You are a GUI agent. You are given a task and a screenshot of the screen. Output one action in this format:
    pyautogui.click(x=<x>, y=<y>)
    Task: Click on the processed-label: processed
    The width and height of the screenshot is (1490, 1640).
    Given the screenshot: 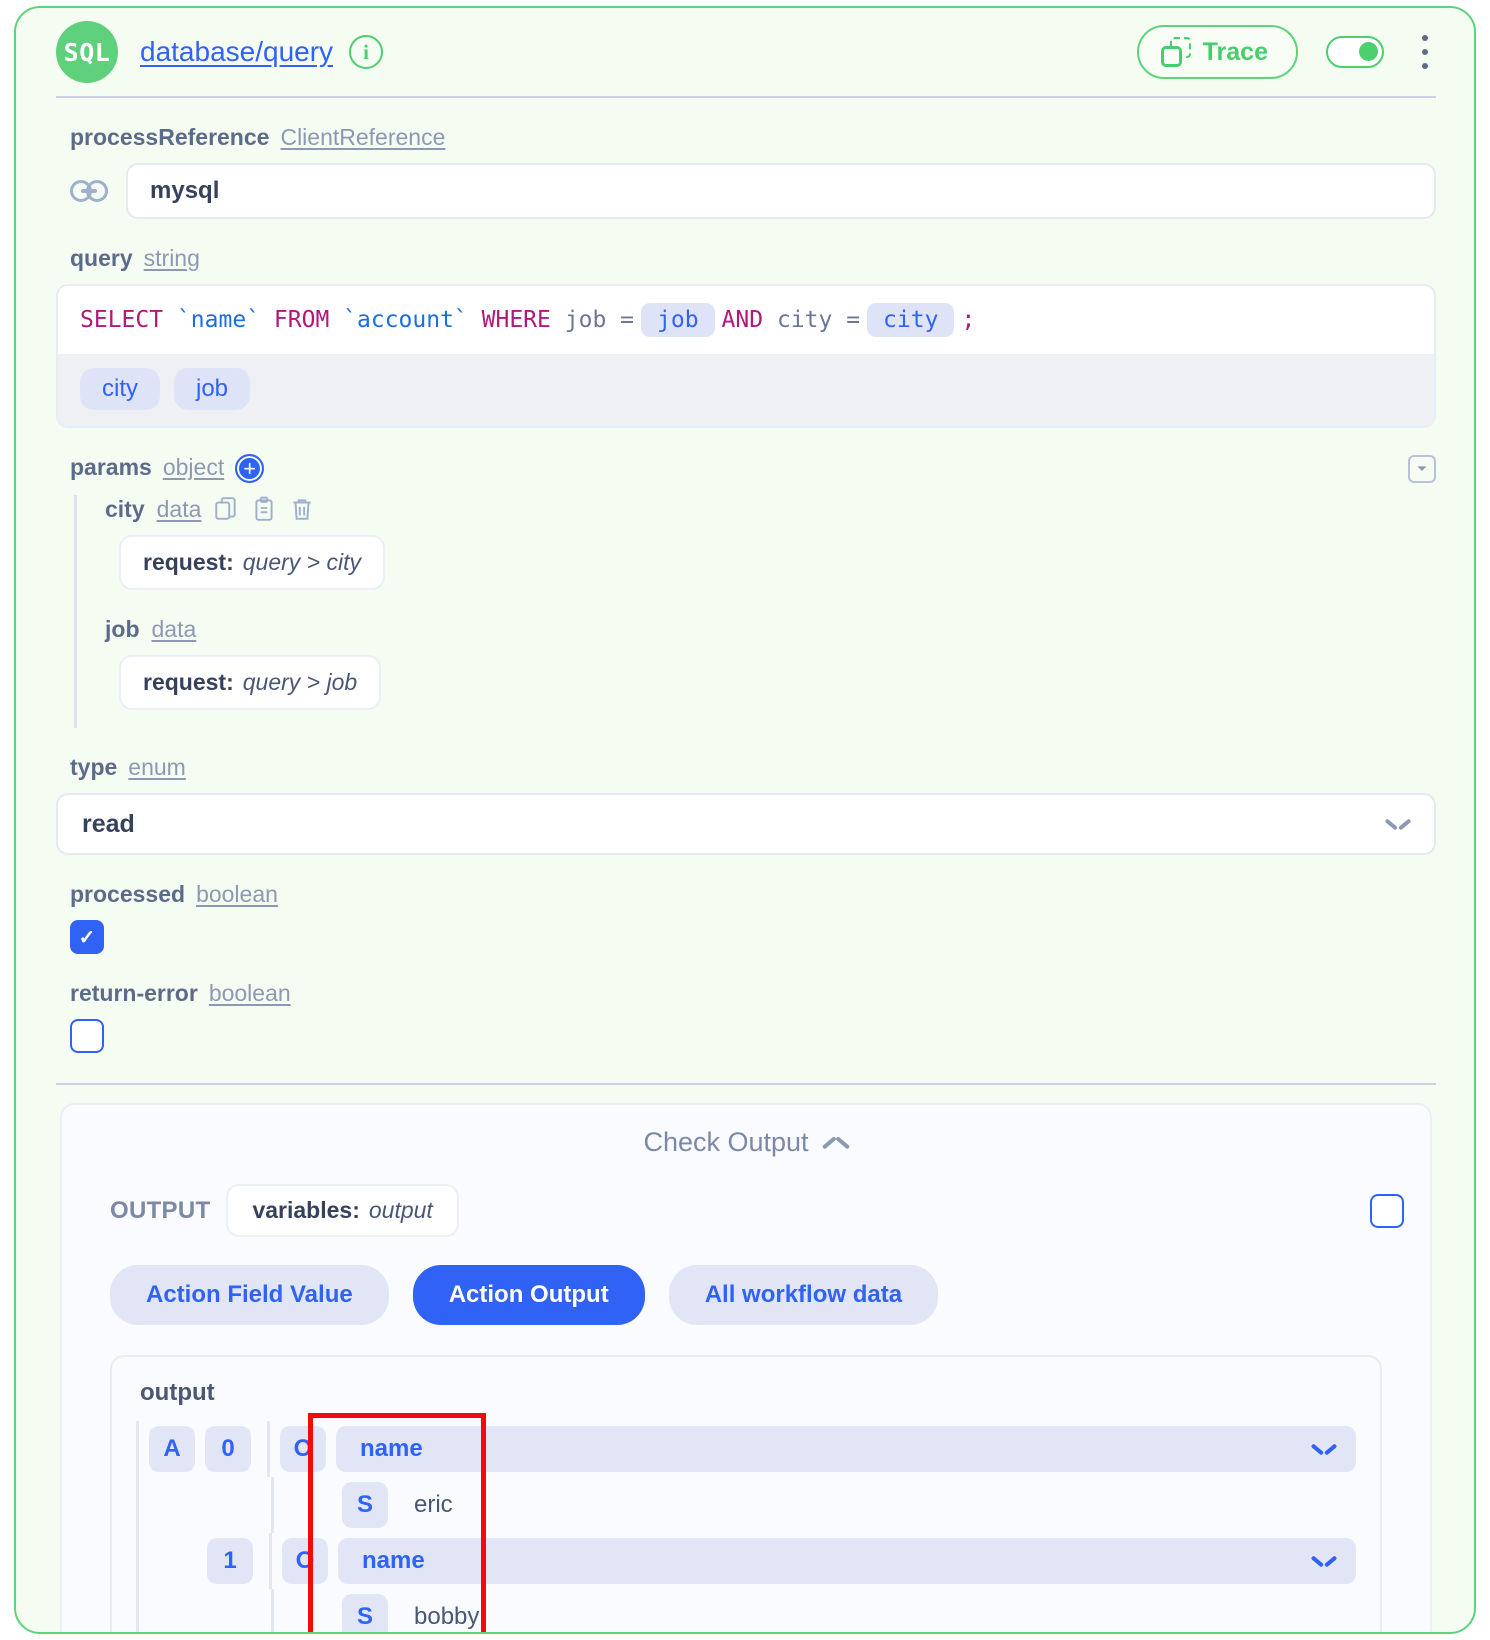 What is the action you would take?
    pyautogui.click(x=128, y=894)
    